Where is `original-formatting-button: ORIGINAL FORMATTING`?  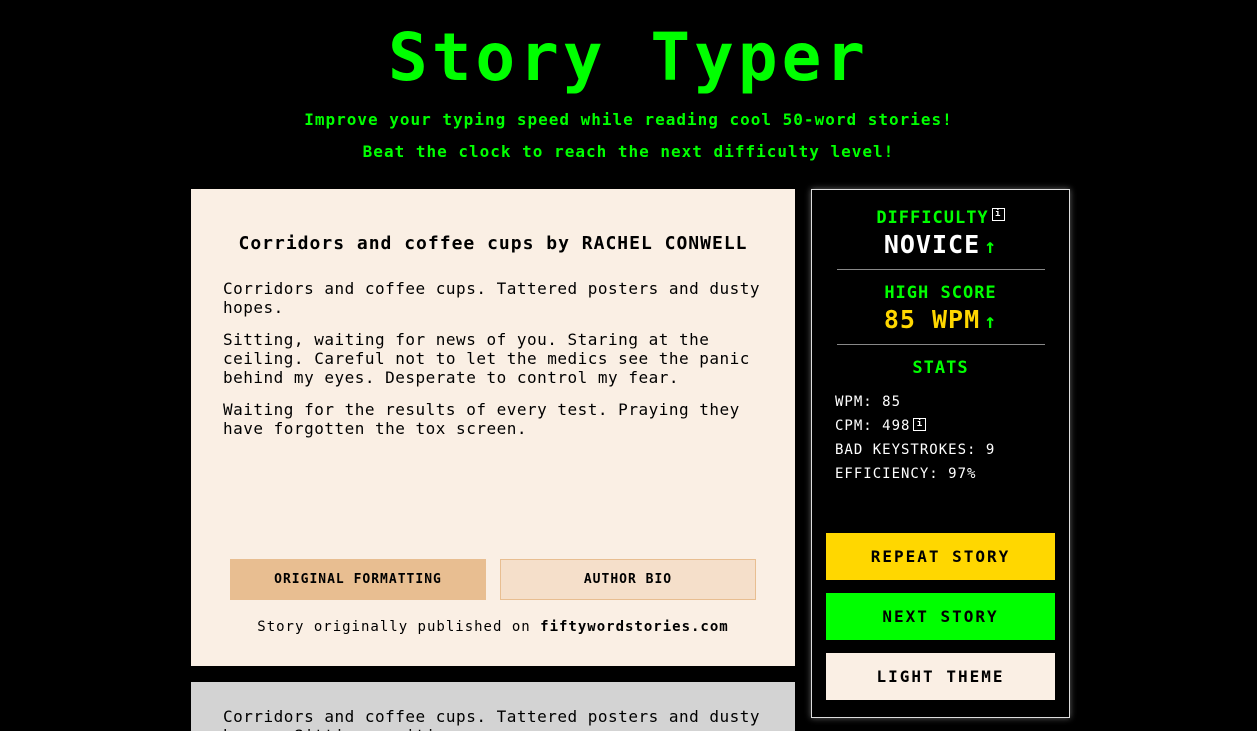
original-formatting-button: ORIGINAL FORMATTING is located at coordinates (358, 579).